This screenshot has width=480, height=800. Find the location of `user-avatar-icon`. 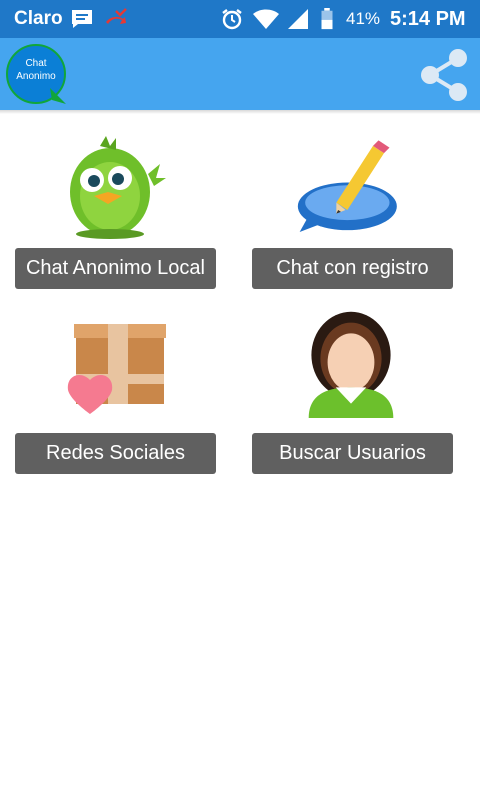

user-avatar-icon is located at coordinates (351, 364).